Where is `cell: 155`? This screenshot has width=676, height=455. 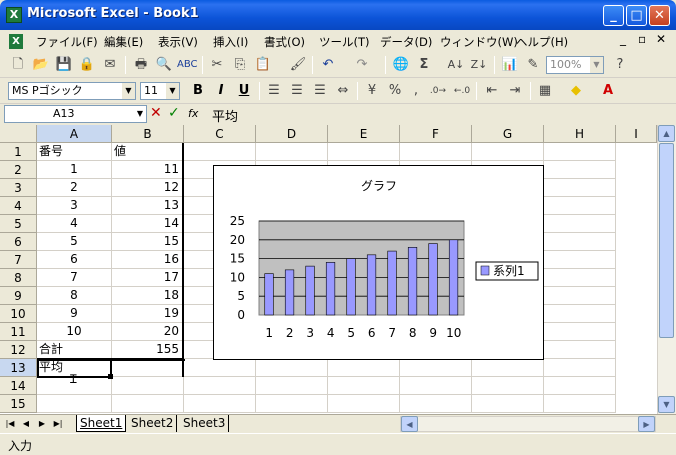 cell: 155 is located at coordinates (148, 350).